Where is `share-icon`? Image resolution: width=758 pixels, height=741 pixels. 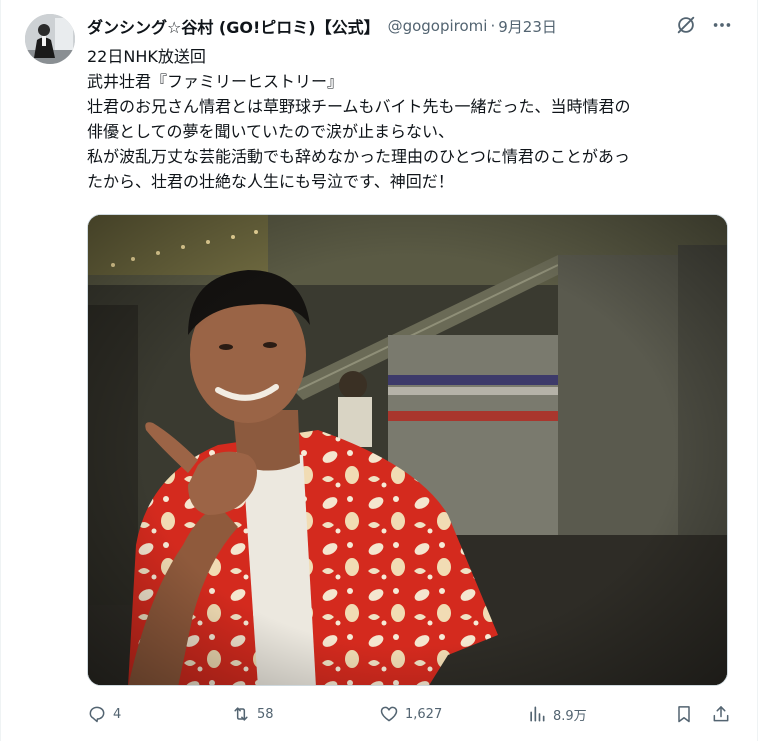
share-icon is located at coordinates (721, 714).